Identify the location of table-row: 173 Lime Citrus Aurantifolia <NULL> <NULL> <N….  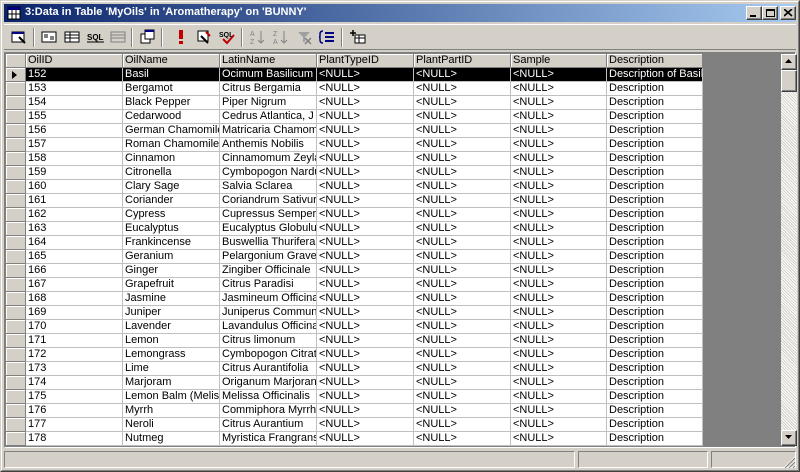
(354, 369).